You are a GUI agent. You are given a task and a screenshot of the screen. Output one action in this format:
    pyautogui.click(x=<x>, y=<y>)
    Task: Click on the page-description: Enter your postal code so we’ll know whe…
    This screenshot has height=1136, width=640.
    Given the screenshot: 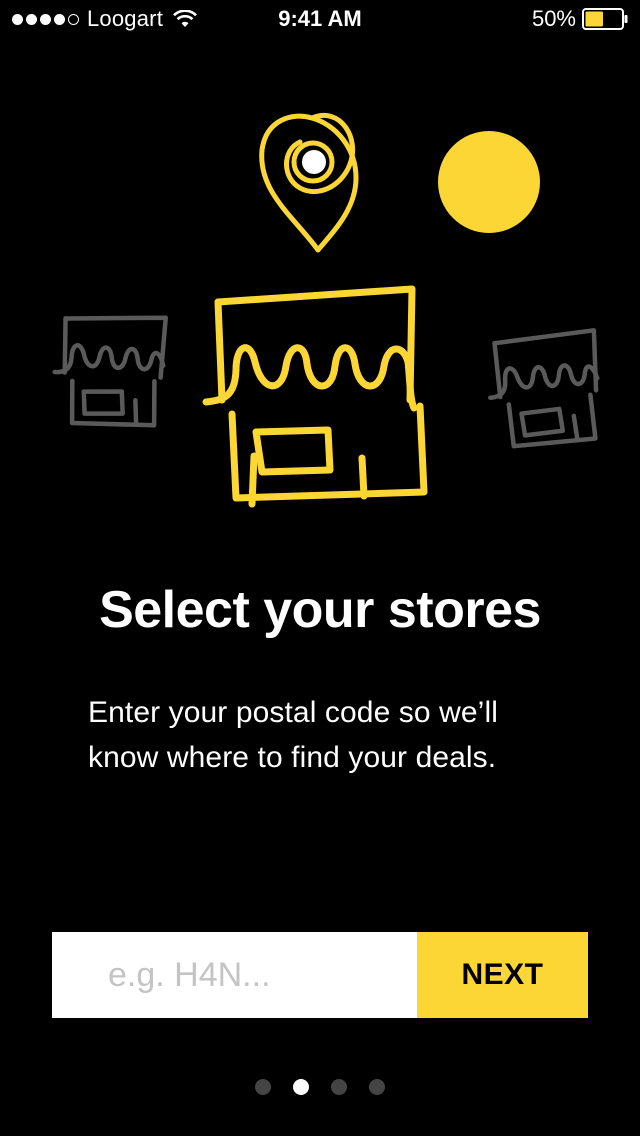 What is the action you would take?
    pyautogui.click(x=293, y=735)
    